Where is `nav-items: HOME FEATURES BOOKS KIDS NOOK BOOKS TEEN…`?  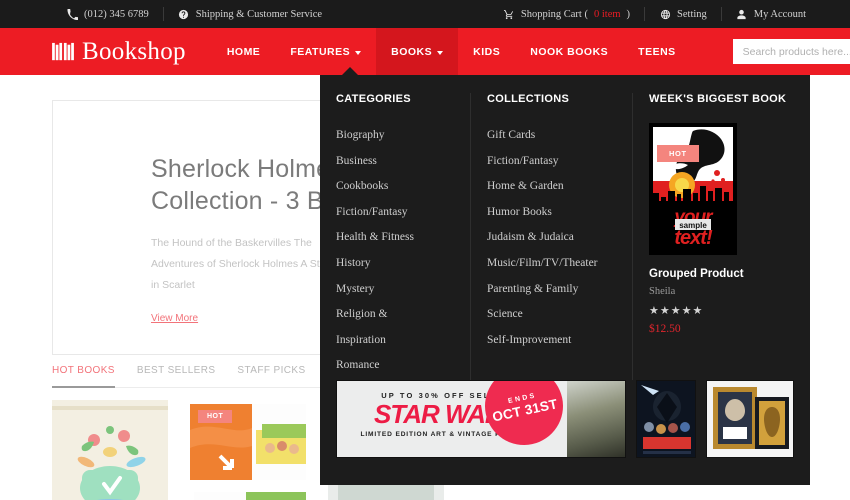
nav-items: HOME FEATURES BOOKS KIDS NOOK BOOKS TEEN… is located at coordinates (451, 51).